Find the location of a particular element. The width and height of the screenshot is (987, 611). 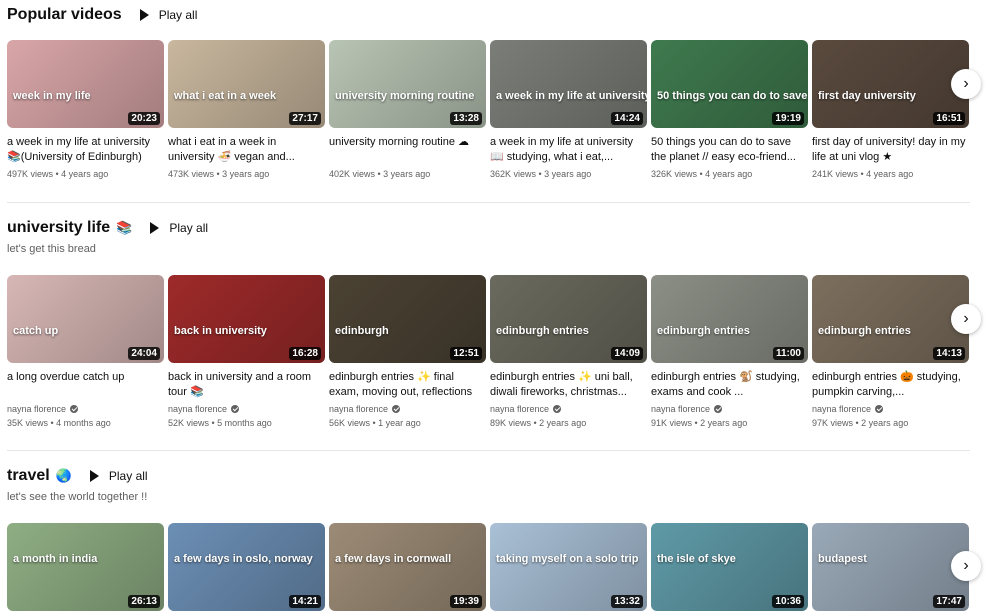

video-card: the isle of skye 10:36 is located at coordinates (729, 567).